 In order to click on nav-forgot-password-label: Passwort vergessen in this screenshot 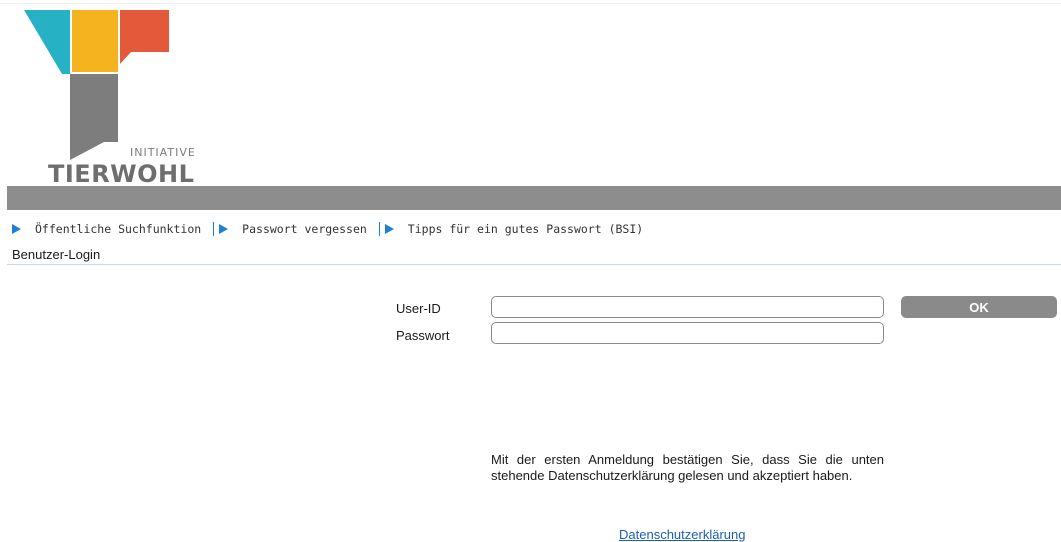, I will do `click(304, 229)`.